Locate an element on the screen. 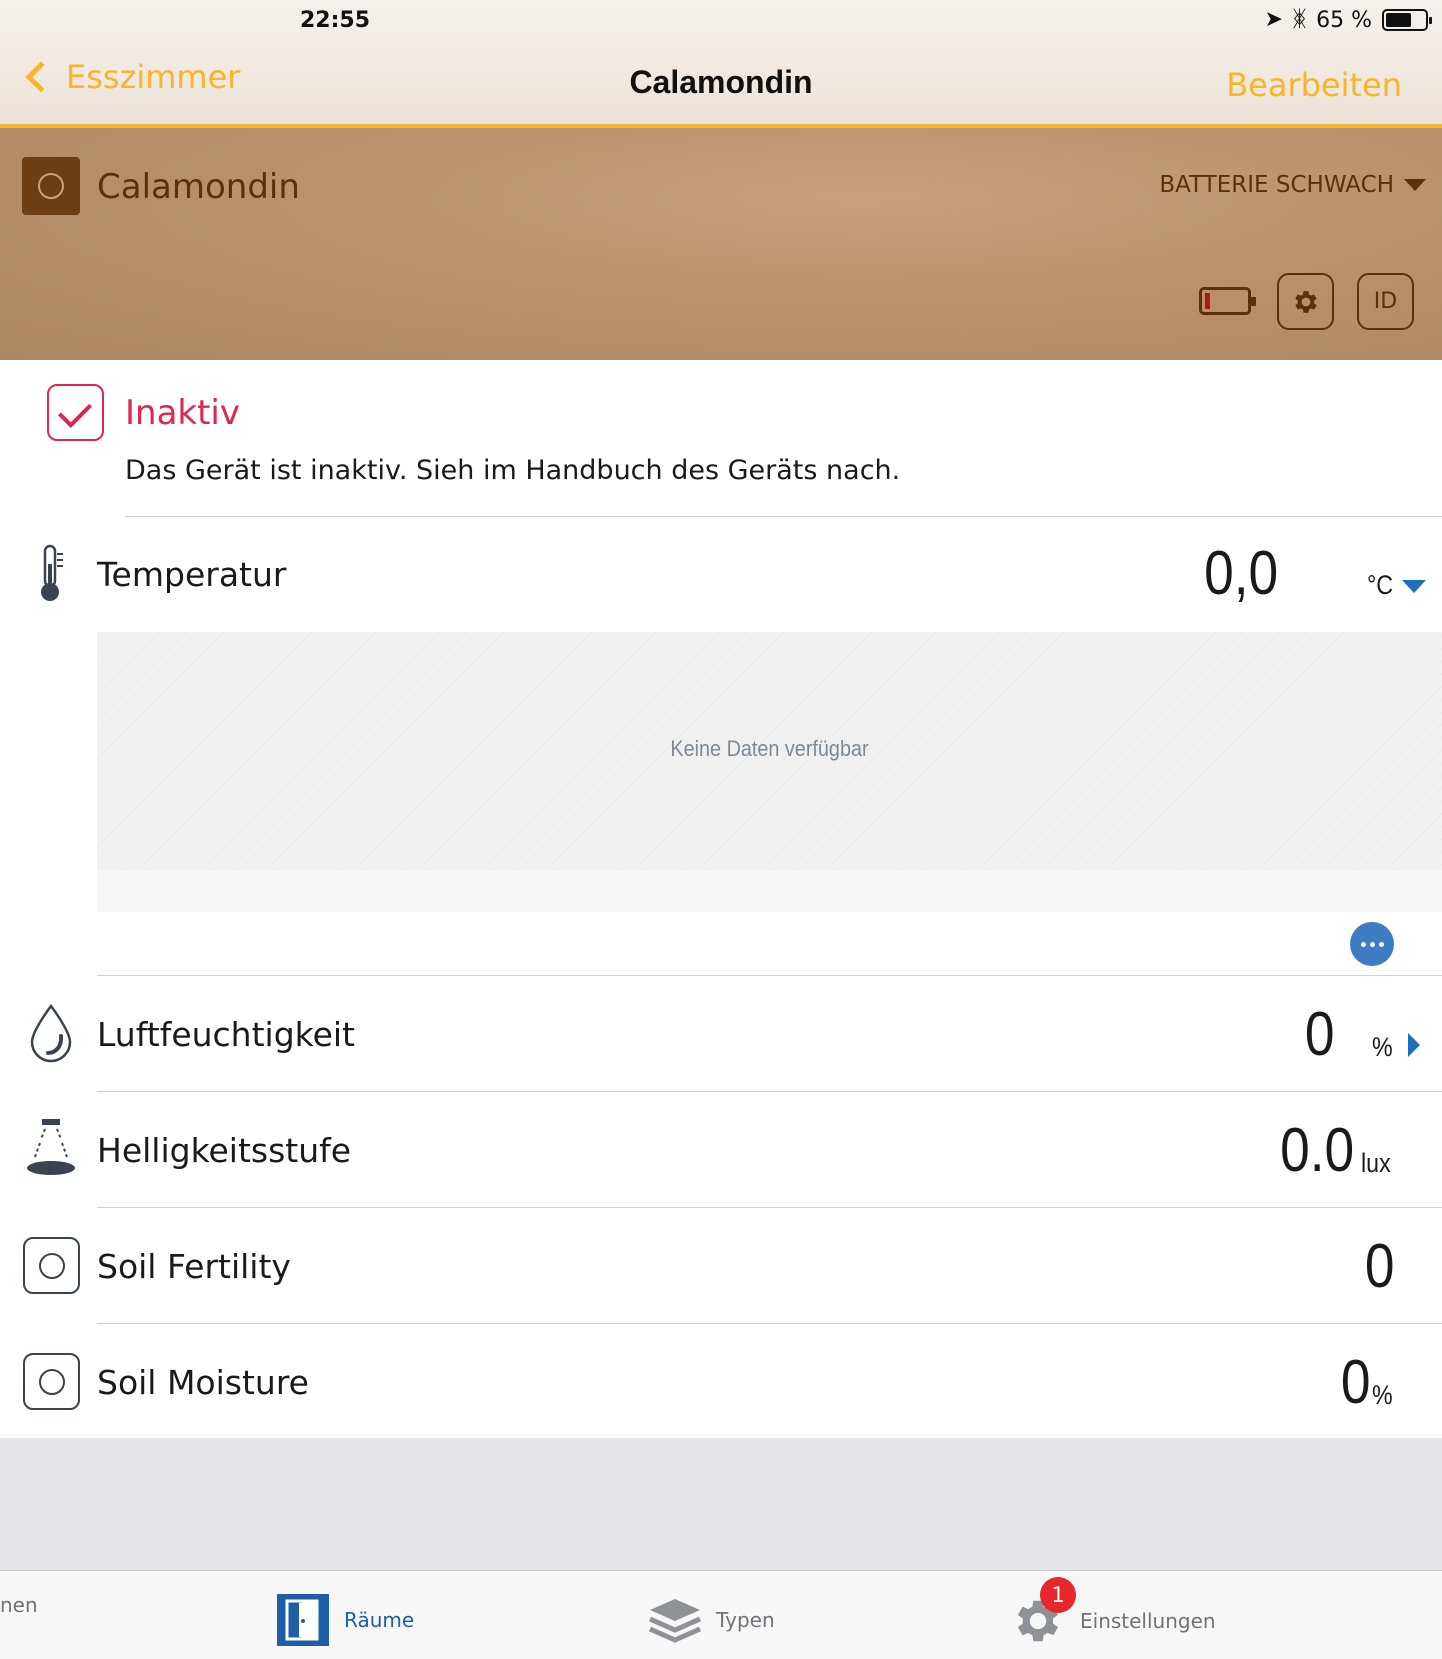  battery-percent: 65 % is located at coordinates (1344, 20).